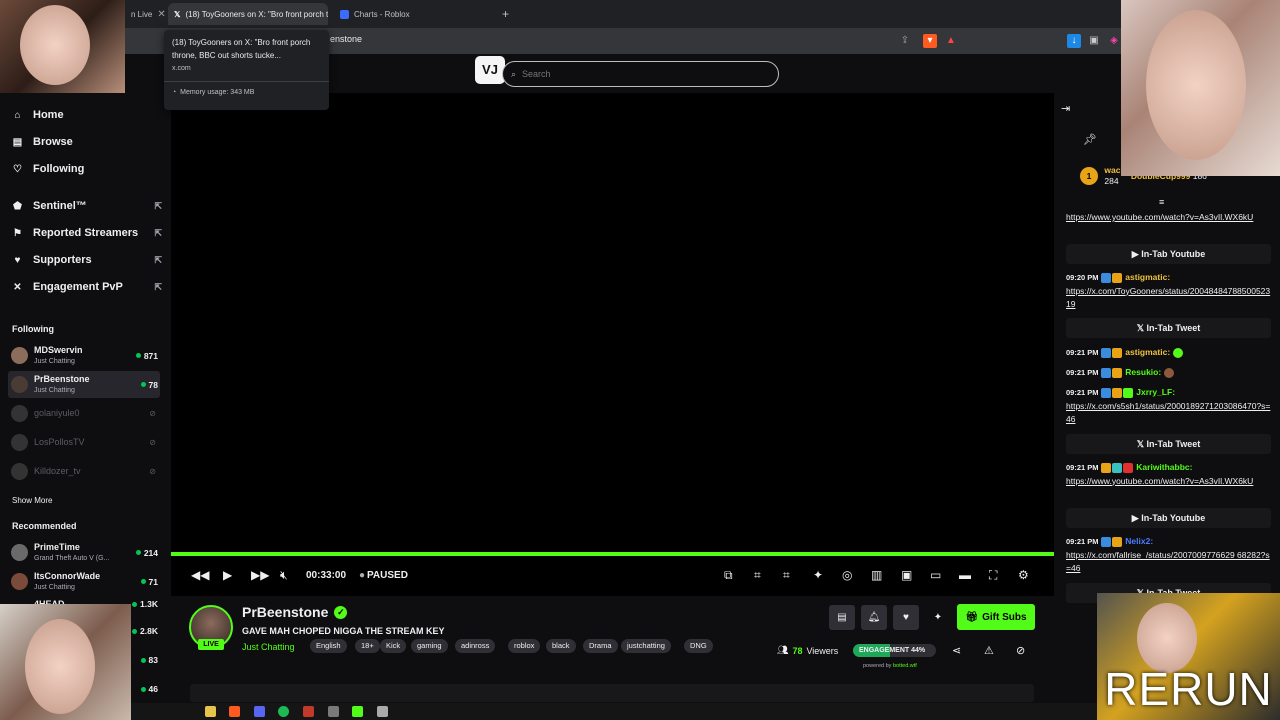 The width and height of the screenshot is (1280, 720). What do you see at coordinates (84, 384) in the screenshot?
I see `followed-channel: PrBeenstone Just Chatting 78` at bounding box center [84, 384].